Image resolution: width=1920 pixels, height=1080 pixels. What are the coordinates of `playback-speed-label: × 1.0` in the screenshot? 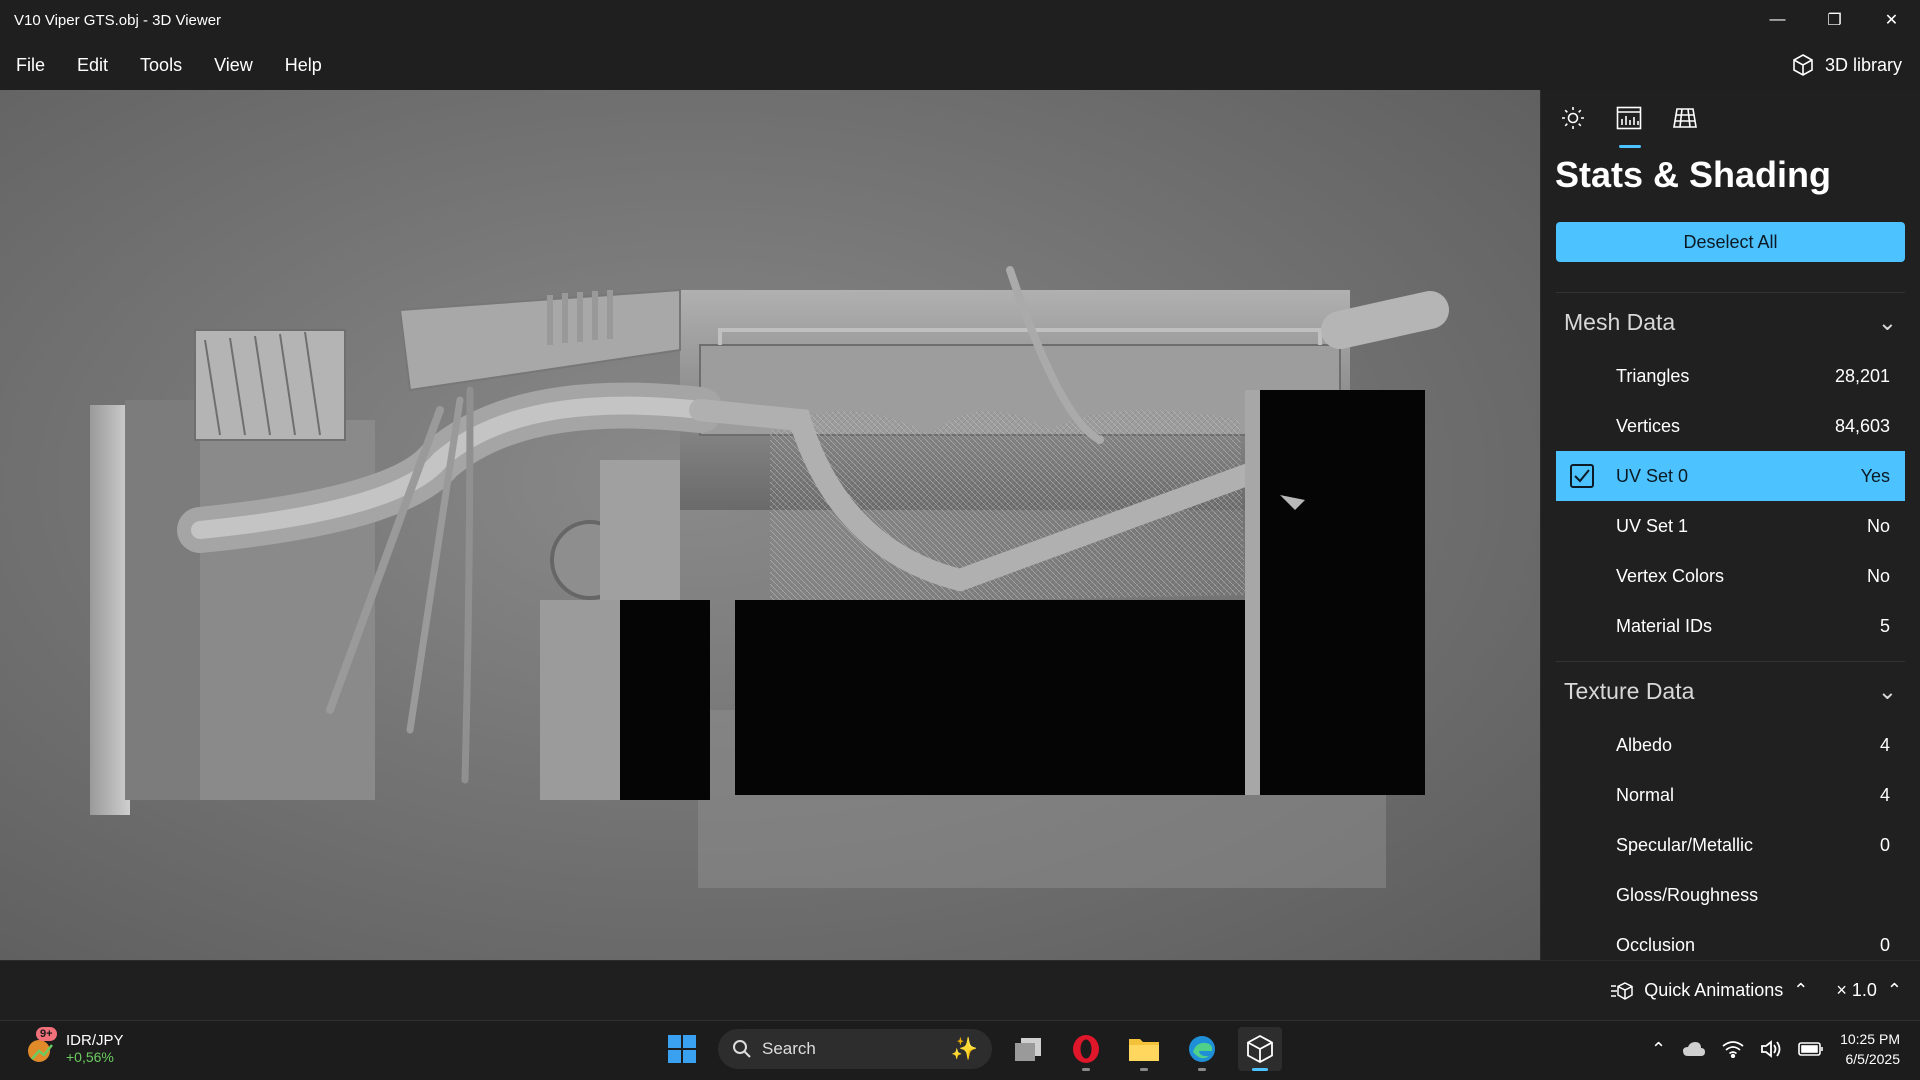 It's located at (1856, 990).